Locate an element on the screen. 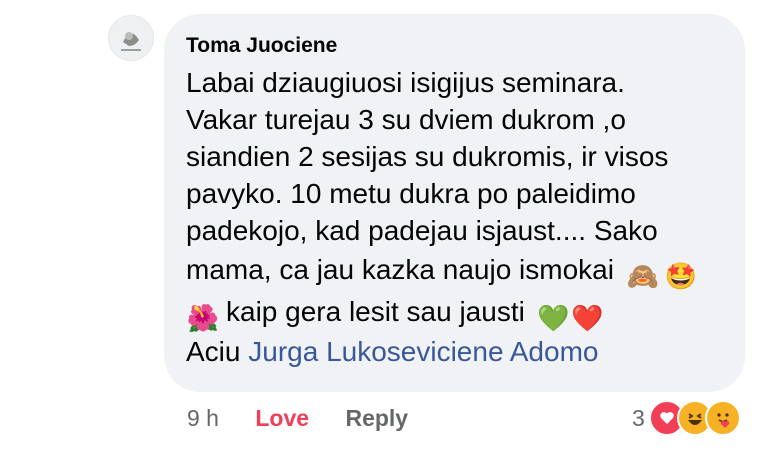 The image size is (768, 460). see-no-evil-monkey-icon: 🙈 is located at coordinates (642, 276).